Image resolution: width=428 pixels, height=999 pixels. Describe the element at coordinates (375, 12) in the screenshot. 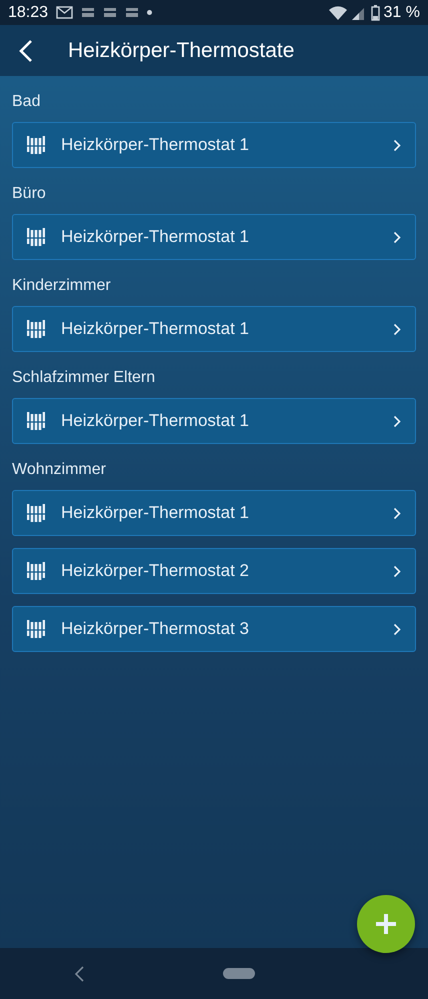

I see `battery-icon` at that location.